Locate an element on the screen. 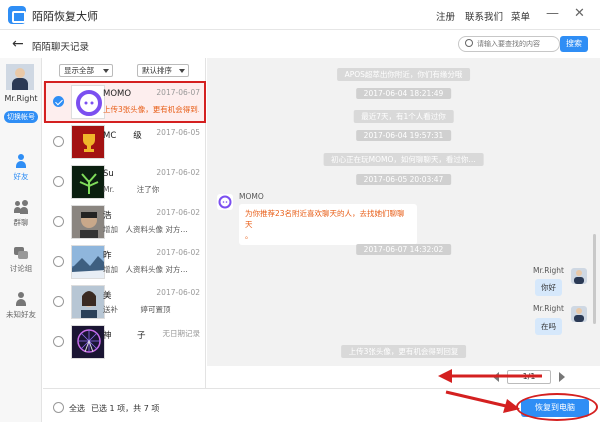 This screenshot has height=422, width=600. rail-item-label: 群聊 is located at coordinates (21, 222).